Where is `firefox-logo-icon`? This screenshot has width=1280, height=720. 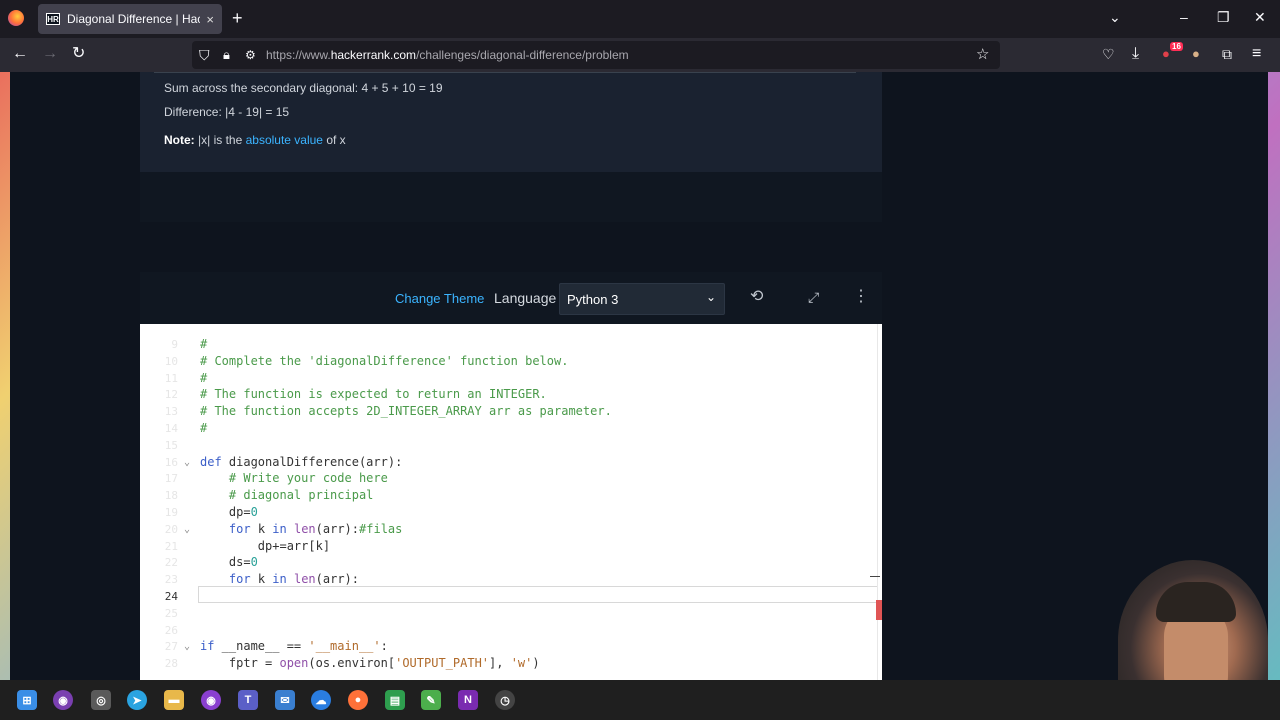
firefox-logo-icon is located at coordinates (16, 18).